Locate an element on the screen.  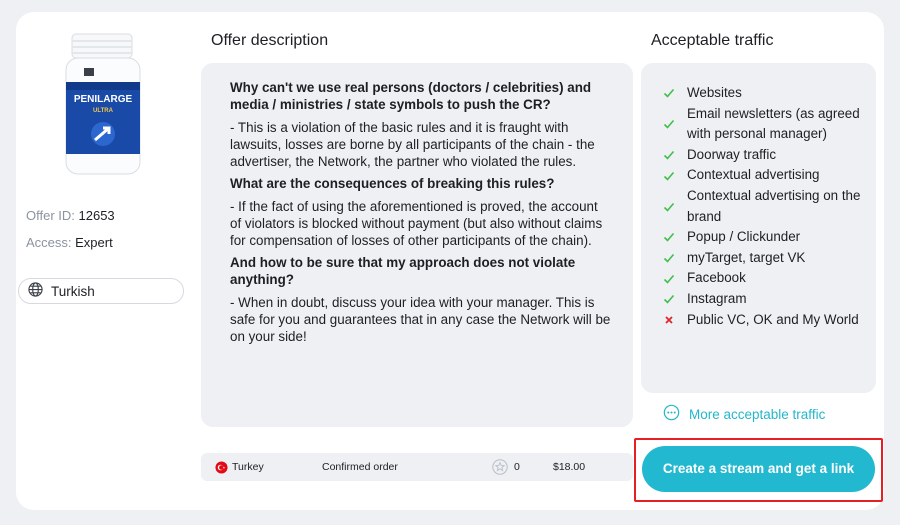
traffic-item: Public VC, OK and My World is located at coordinates (764, 320).